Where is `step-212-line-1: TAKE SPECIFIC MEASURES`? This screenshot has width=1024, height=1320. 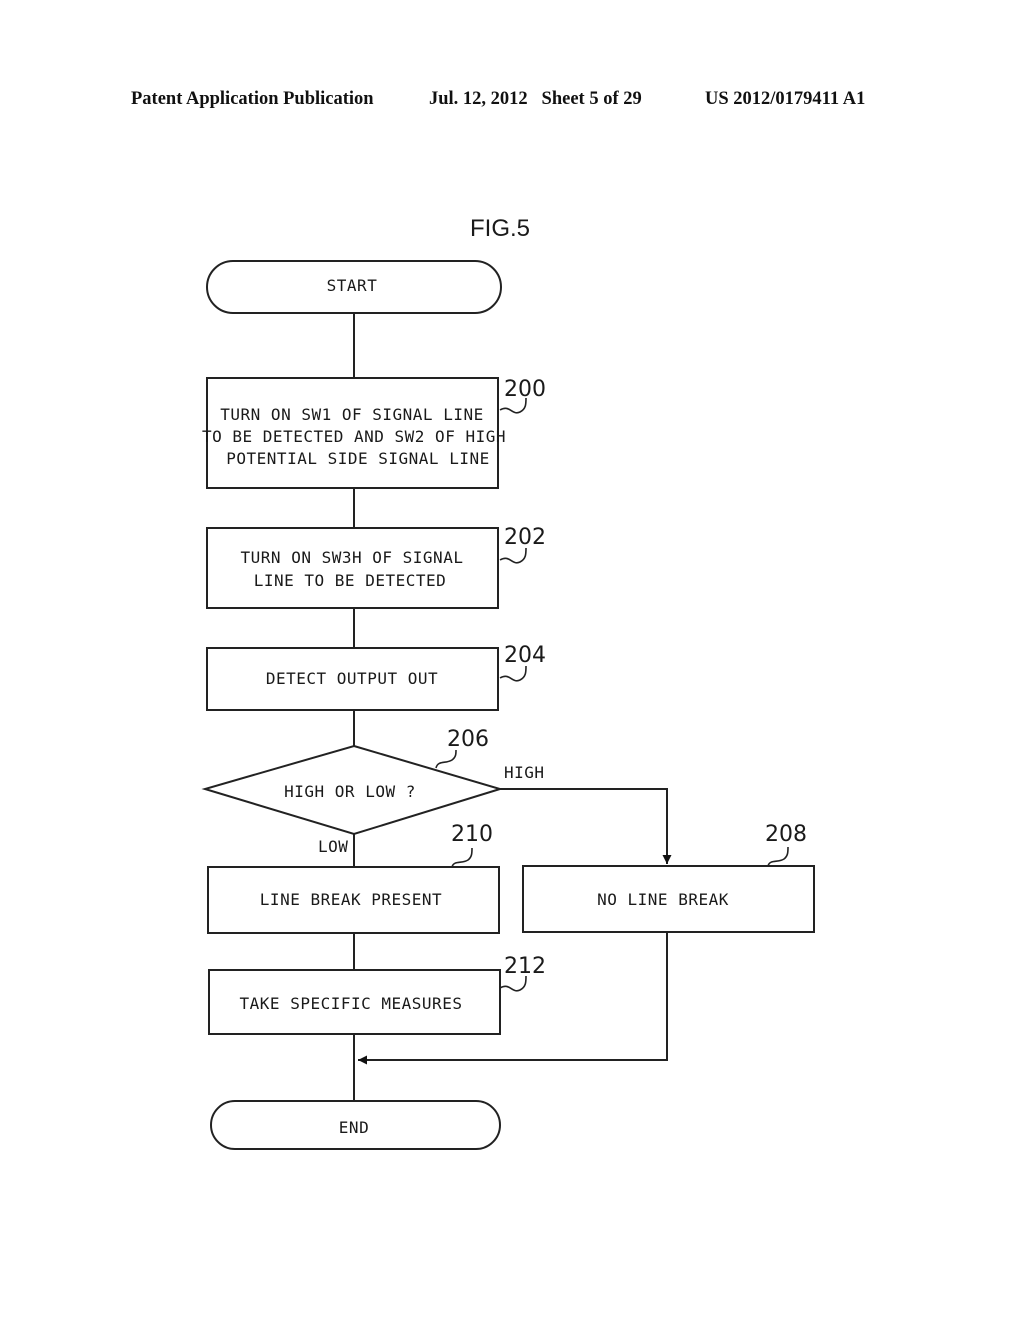 step-212-line-1: TAKE SPECIFIC MEASURES is located at coordinates (351, 1003).